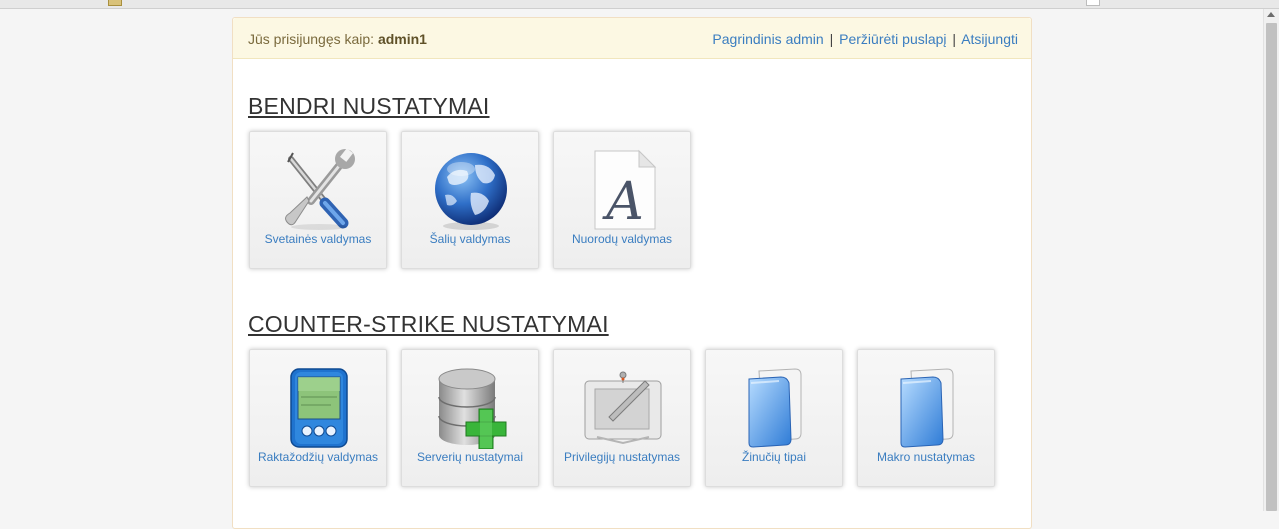 The height and width of the screenshot is (529, 1279). What do you see at coordinates (1271, 267) in the screenshot?
I see `scrollbar-thumb` at bounding box center [1271, 267].